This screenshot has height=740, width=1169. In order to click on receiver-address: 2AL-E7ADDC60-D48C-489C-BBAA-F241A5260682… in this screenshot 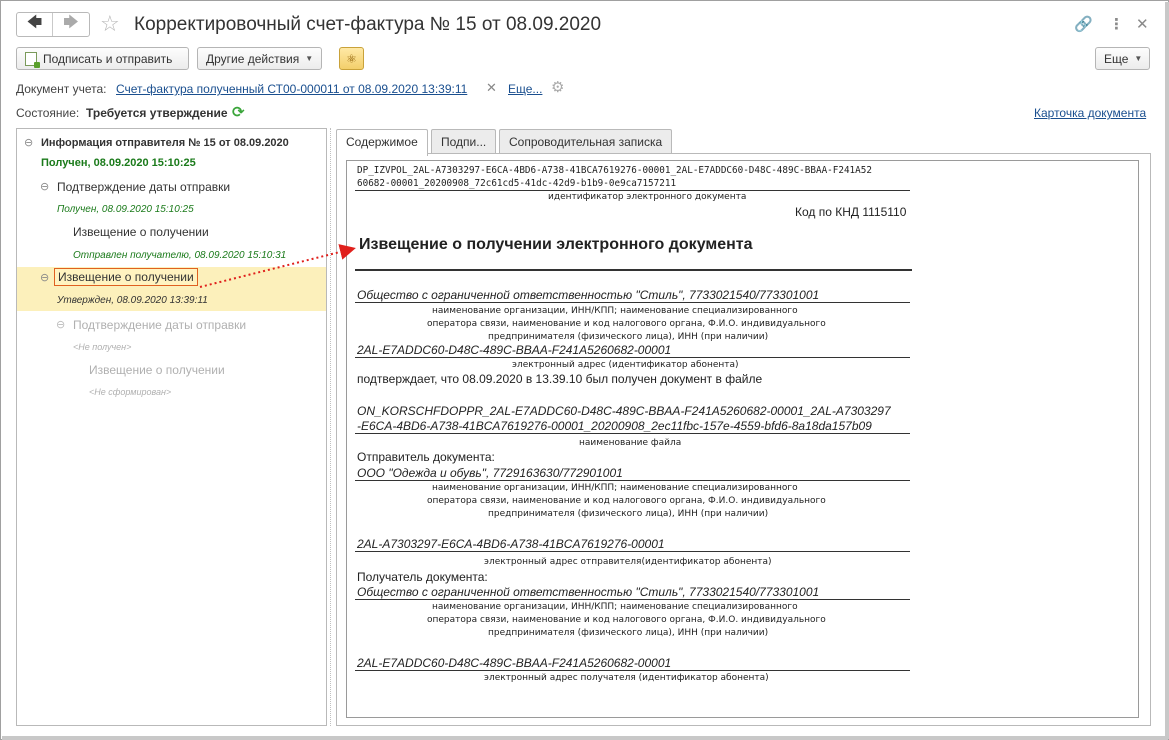, I will do `click(514, 663)`.